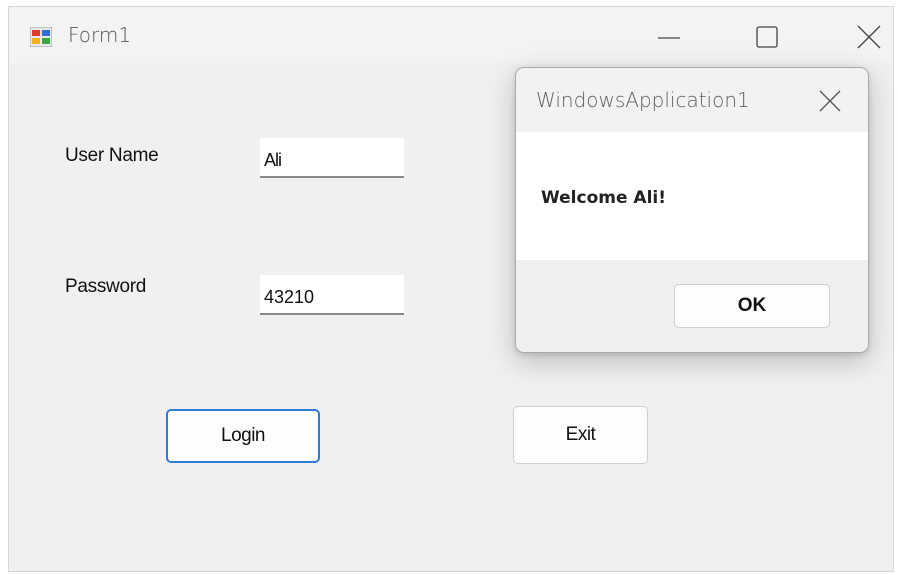 The width and height of the screenshot is (898, 575). I want to click on message-text: Welcome Ali!, so click(603, 198).